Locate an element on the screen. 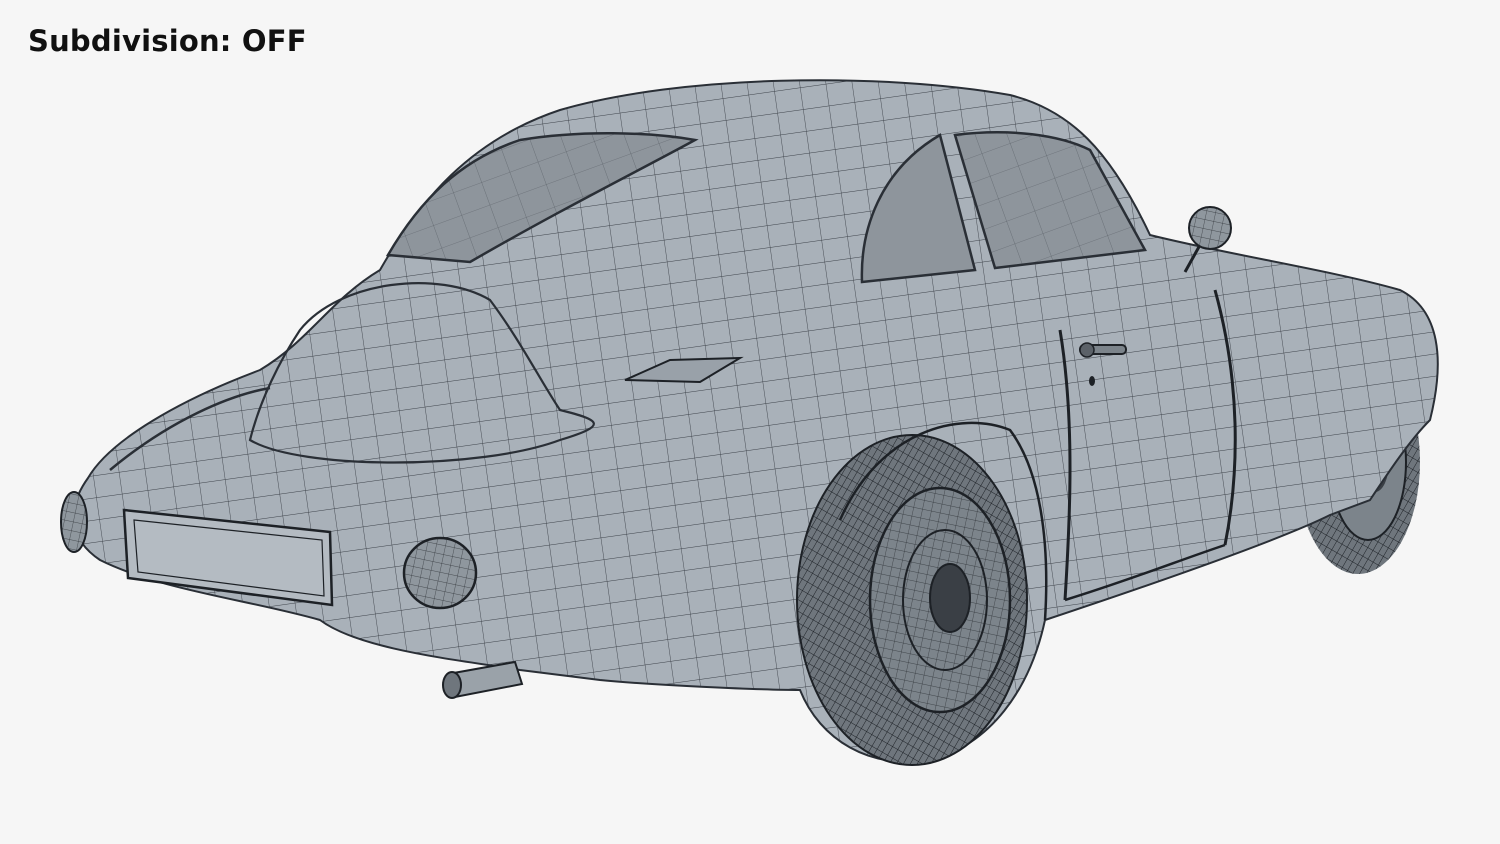  tail-light-left is located at coordinates (74, 522).